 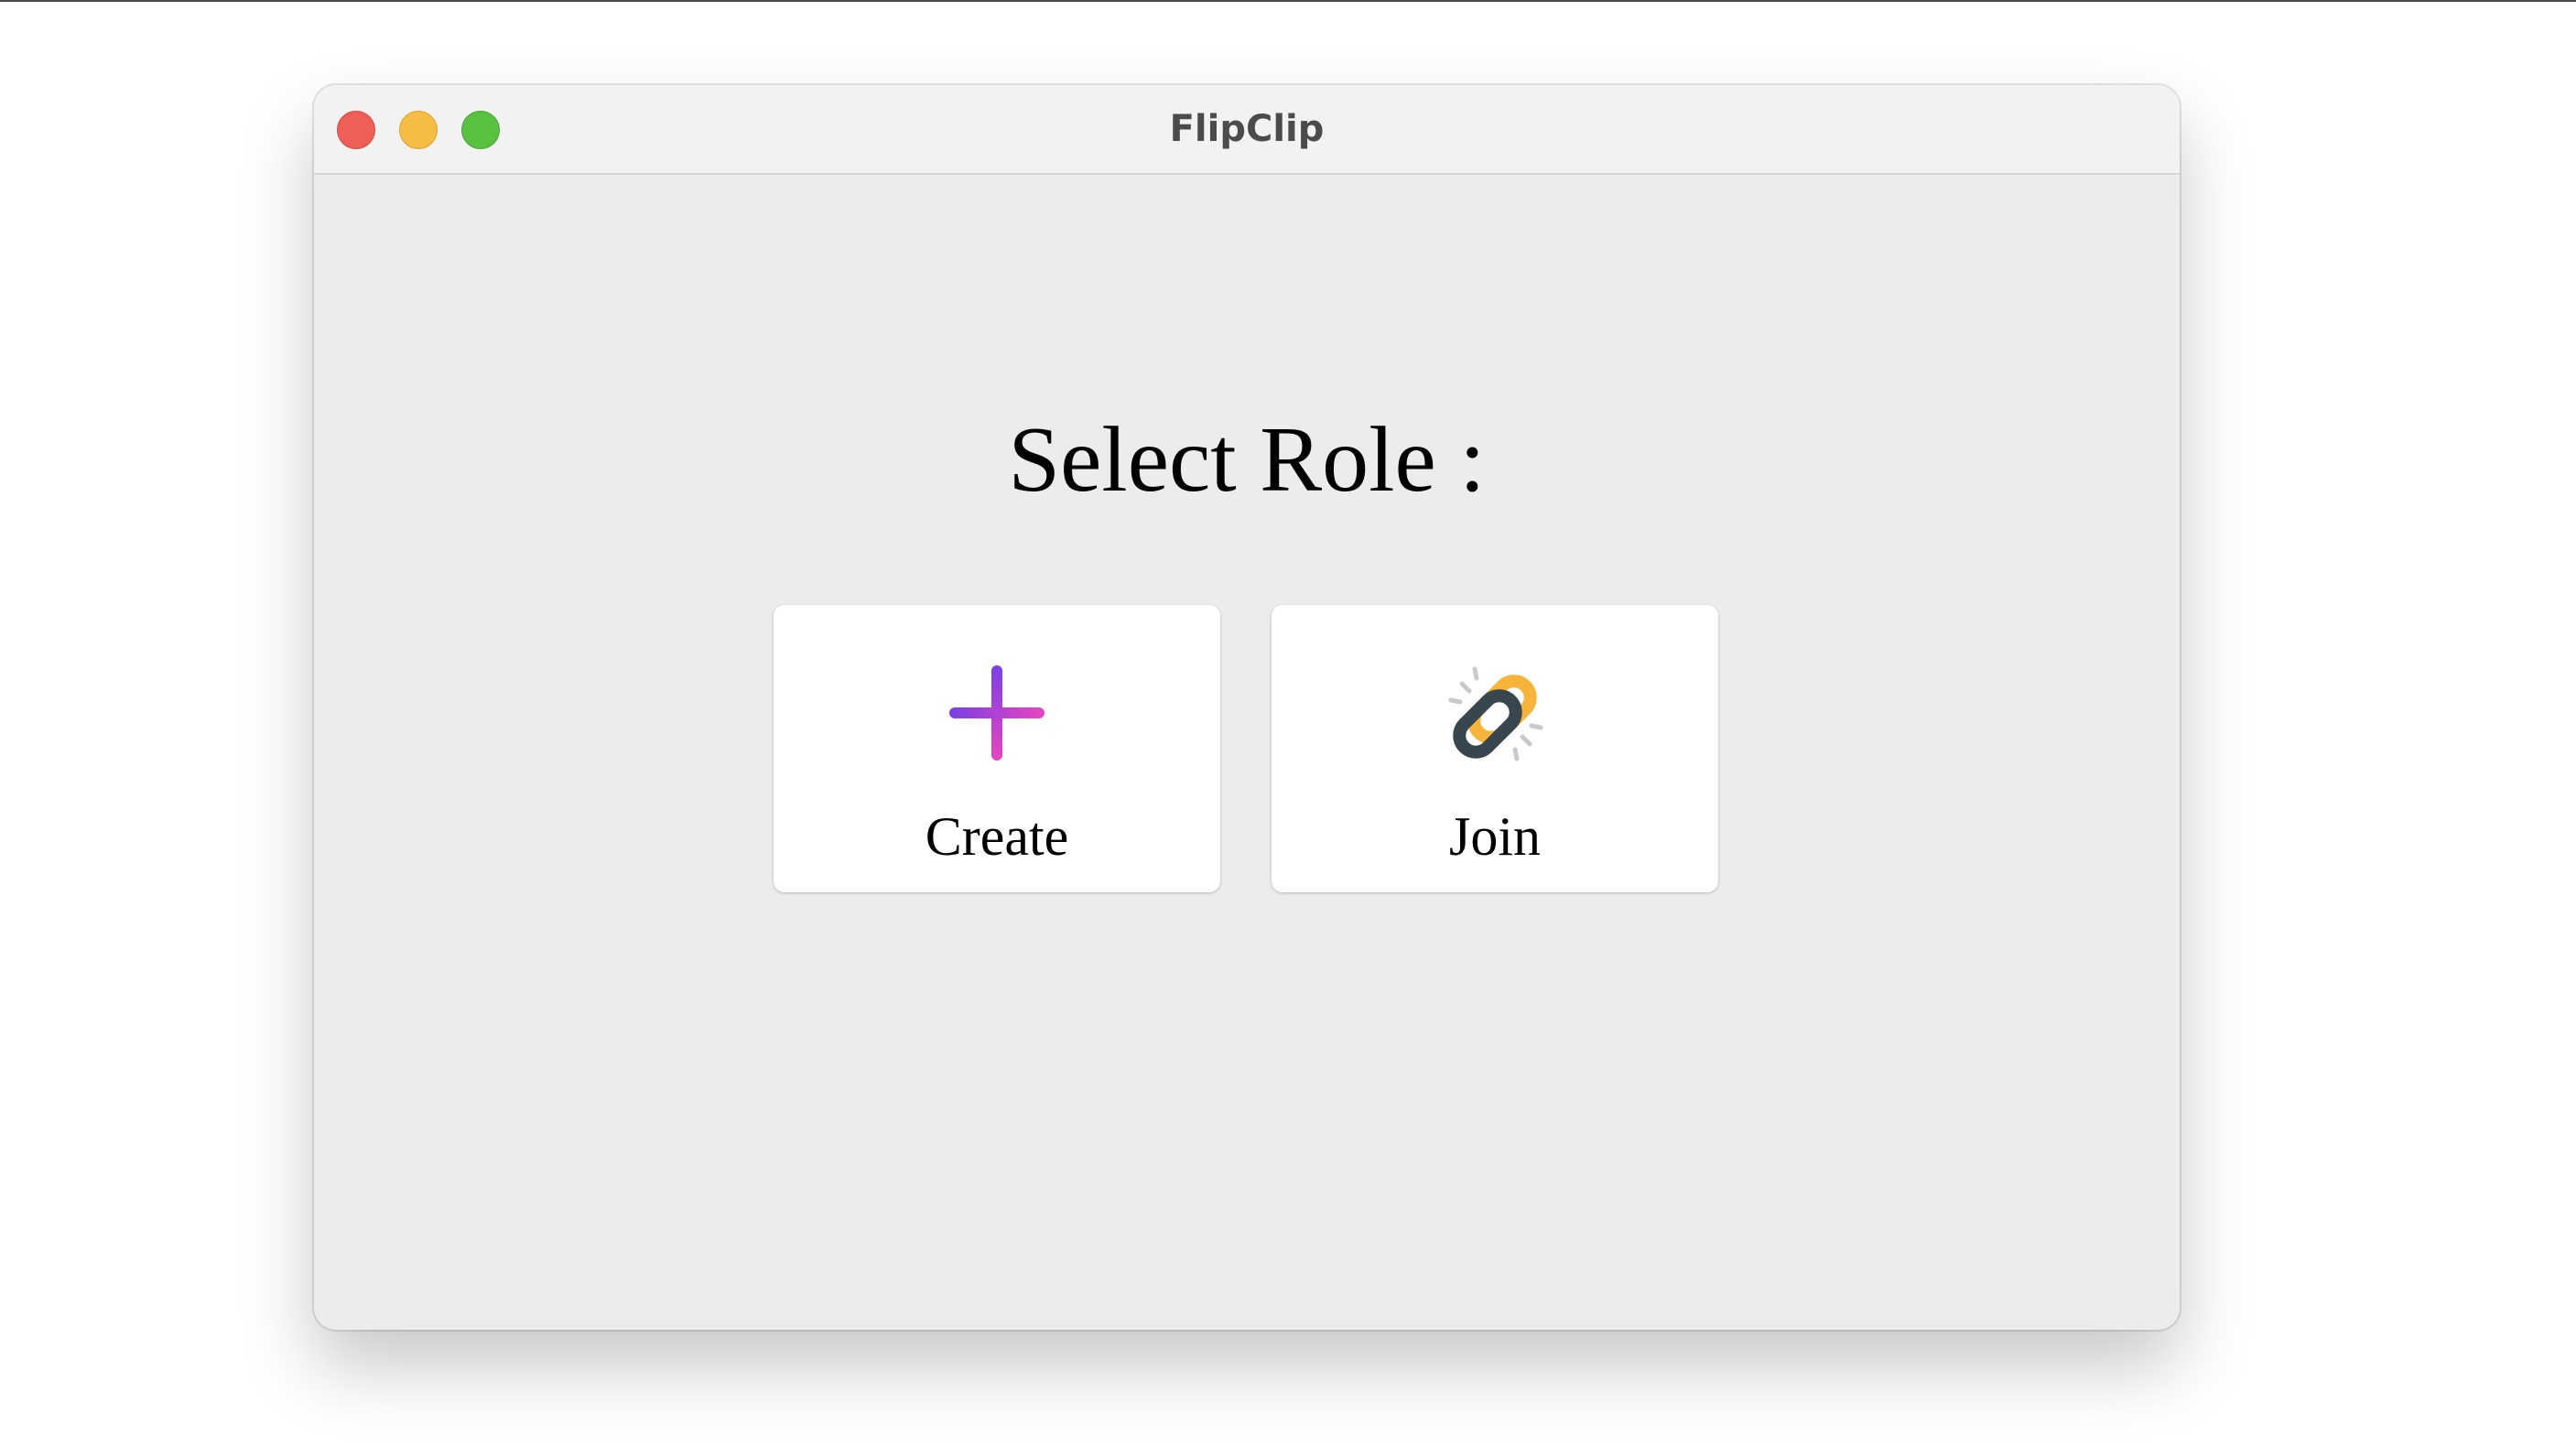 What do you see at coordinates (1247, 460) in the screenshot?
I see `page-heading: Select Role :` at bounding box center [1247, 460].